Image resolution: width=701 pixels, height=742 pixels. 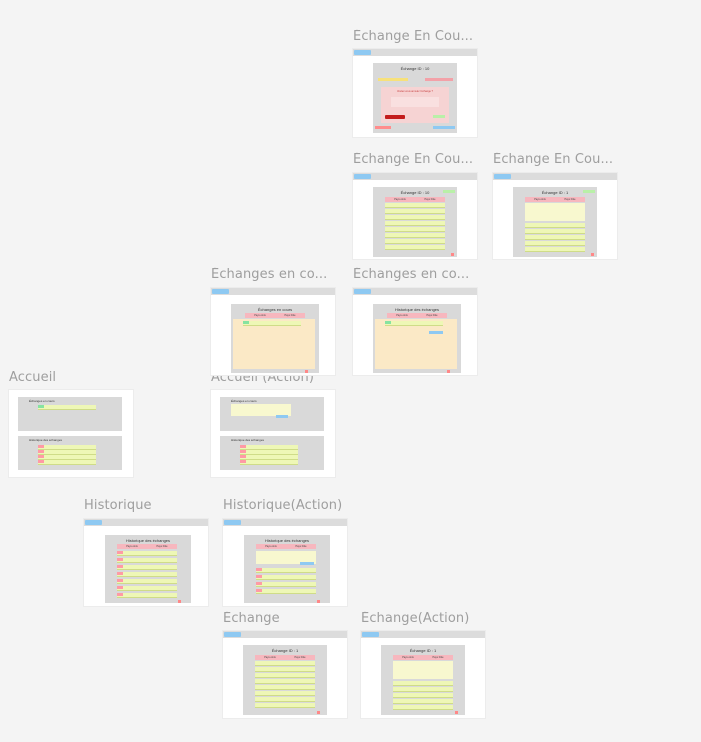 I want to click on frame-label-echange-action: Échange(Action), so click(x=423, y=618).